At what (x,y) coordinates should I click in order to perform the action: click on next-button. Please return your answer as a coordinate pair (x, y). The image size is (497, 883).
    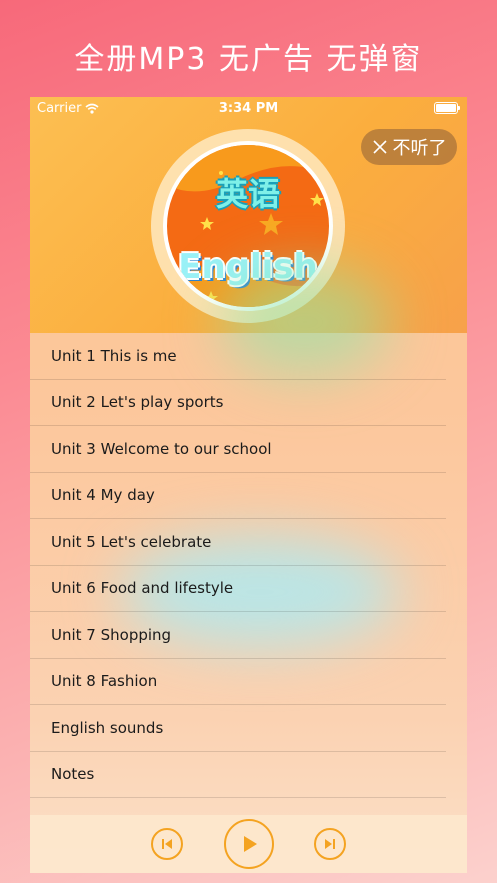
    Looking at the image, I should click on (330, 844).